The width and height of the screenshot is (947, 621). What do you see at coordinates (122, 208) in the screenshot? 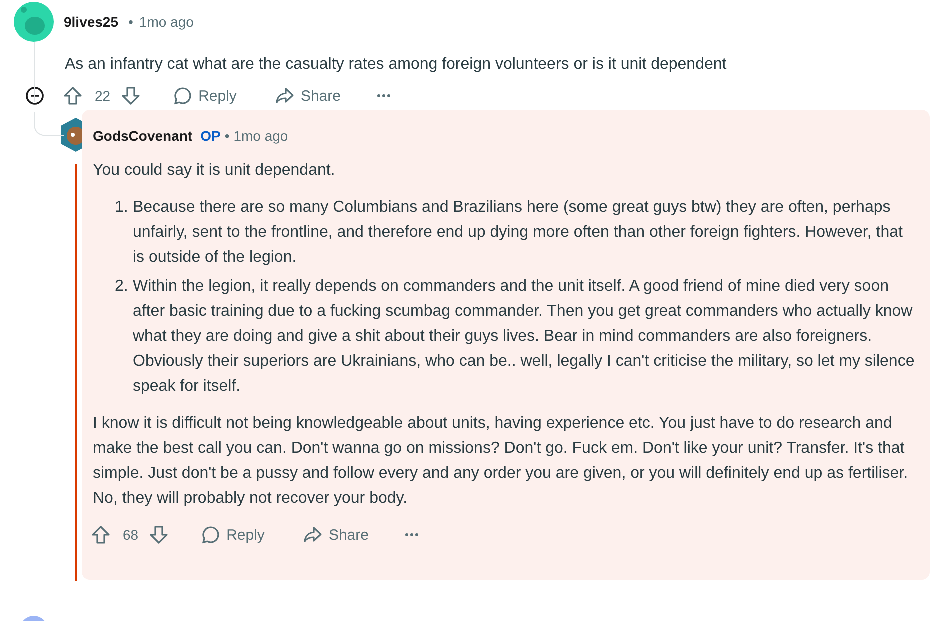
I see `list-number: 1.` at bounding box center [122, 208].